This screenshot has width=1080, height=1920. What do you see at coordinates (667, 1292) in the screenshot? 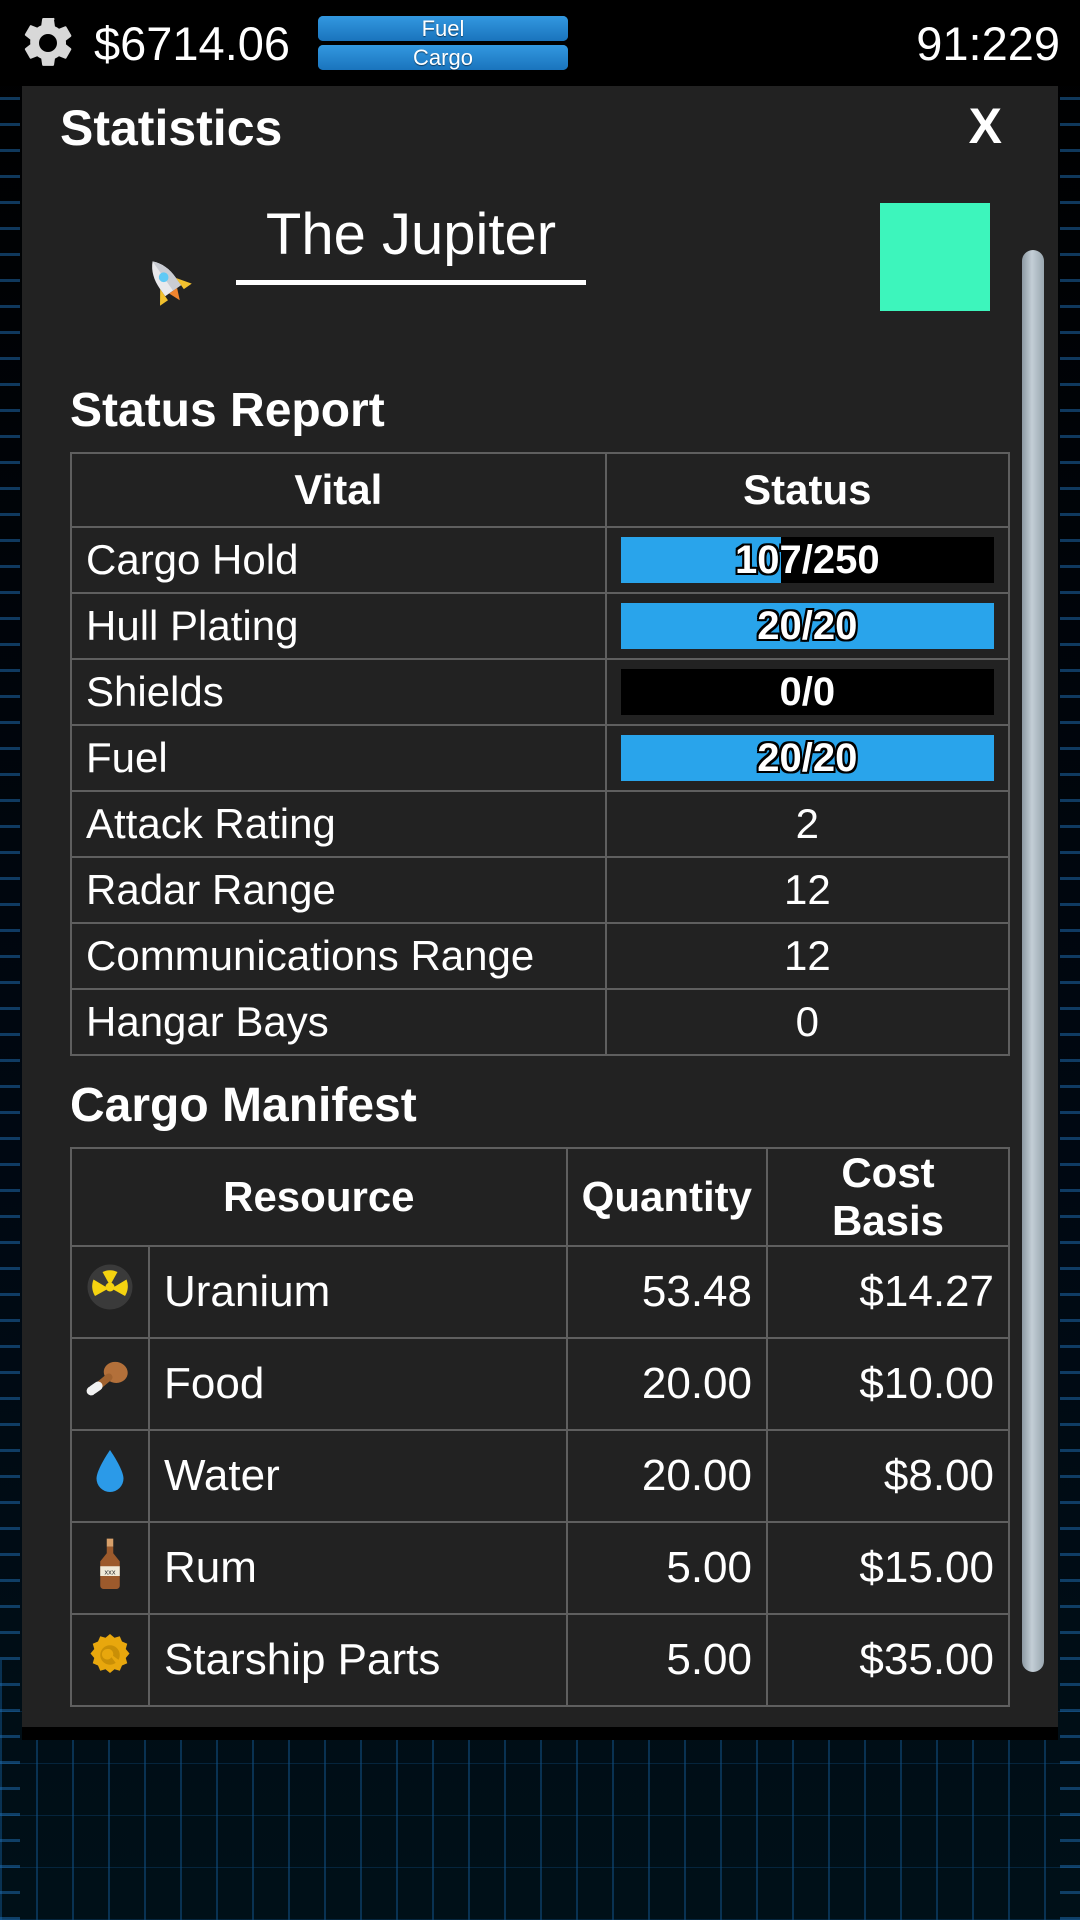
I see `resource-quantity: 53.48` at bounding box center [667, 1292].